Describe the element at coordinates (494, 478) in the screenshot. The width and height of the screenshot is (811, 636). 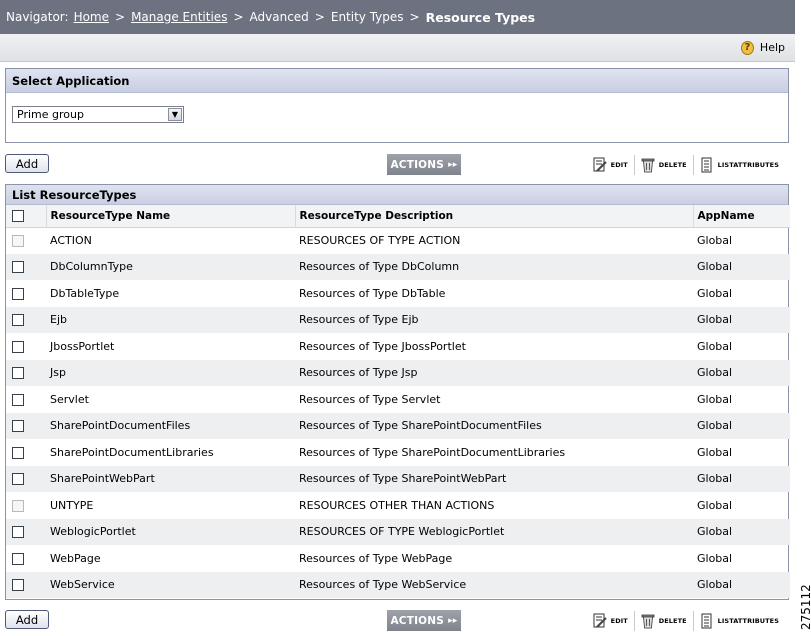
I see `cell-resourcetype-description: Resources of Type SharePointWebPart` at that location.